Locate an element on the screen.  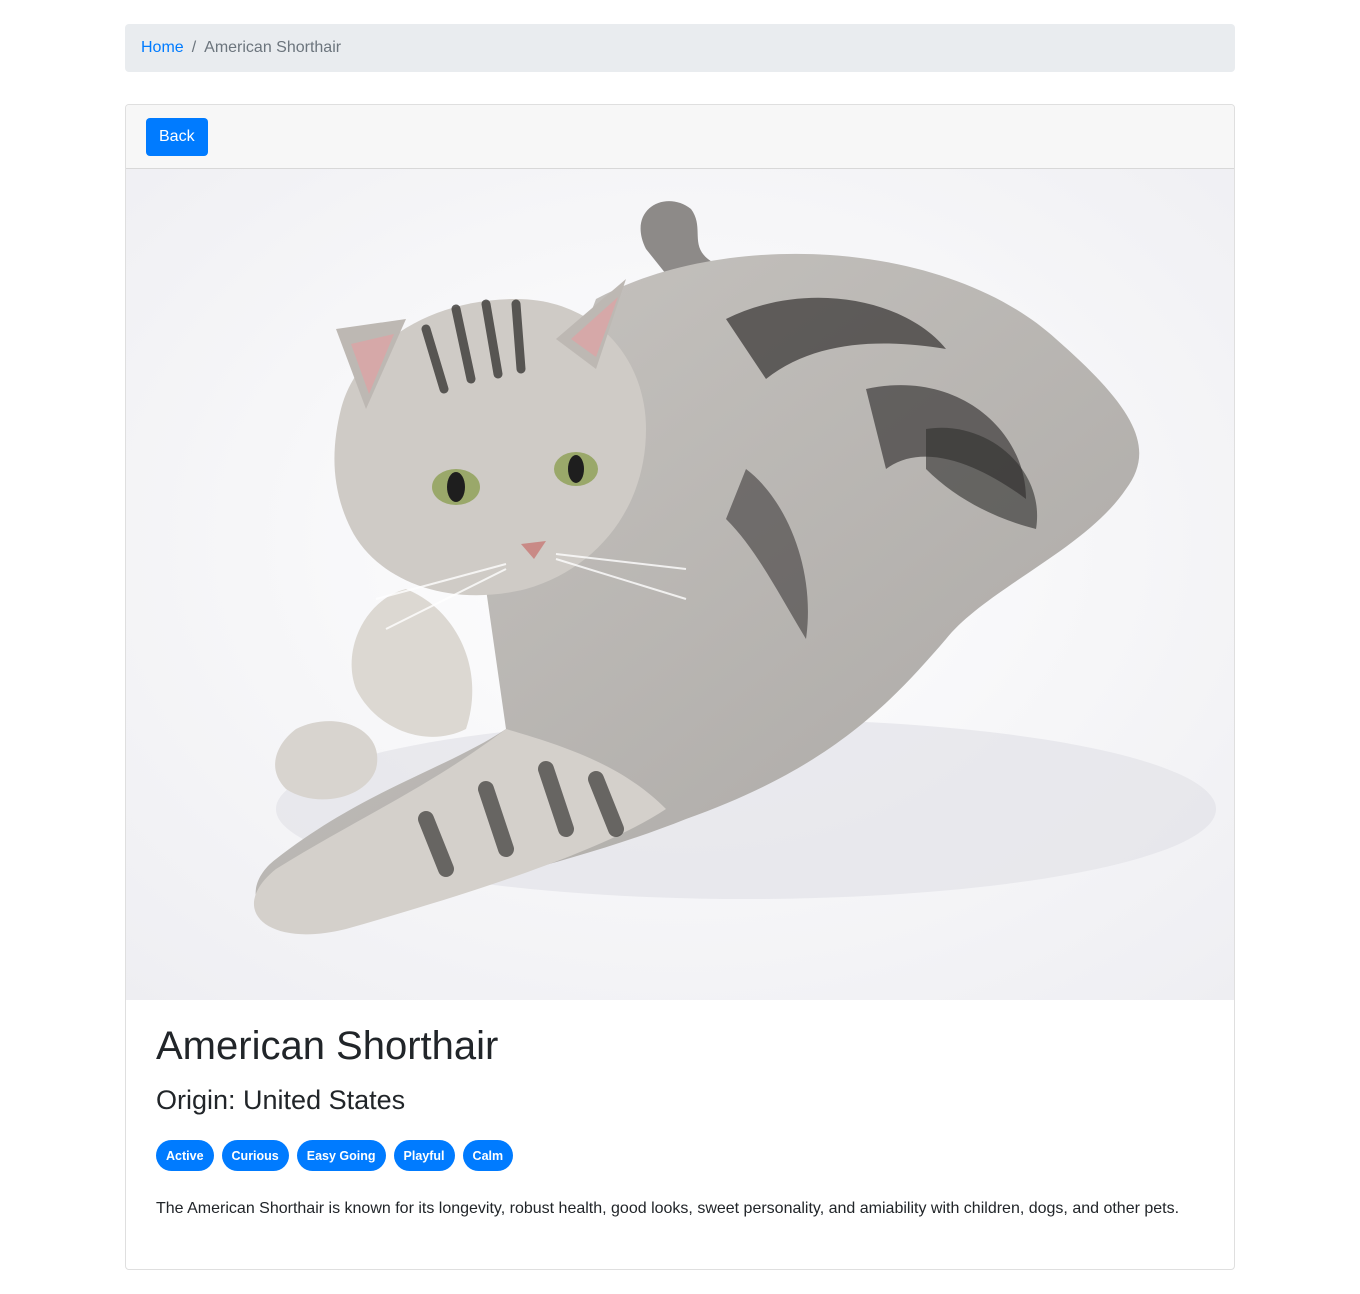
card-header: Back is located at coordinates (680, 137).